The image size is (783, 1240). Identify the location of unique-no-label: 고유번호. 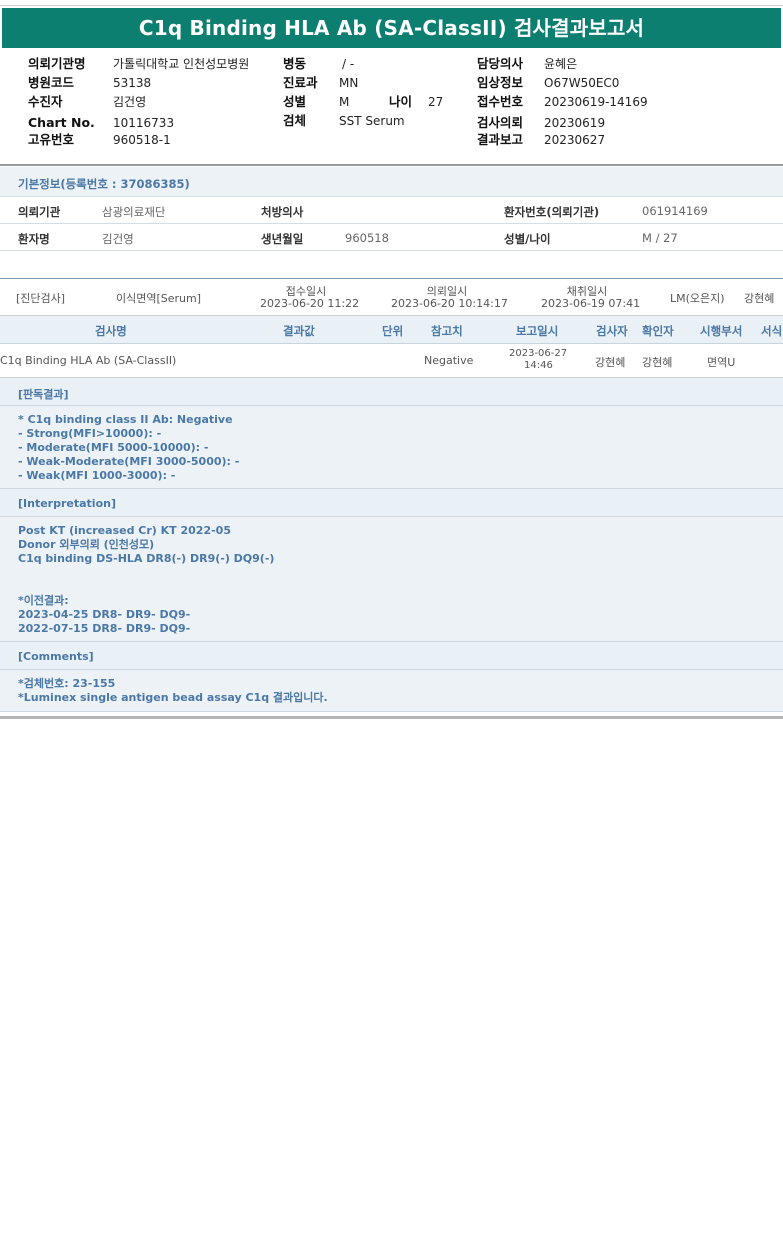
(51, 139).